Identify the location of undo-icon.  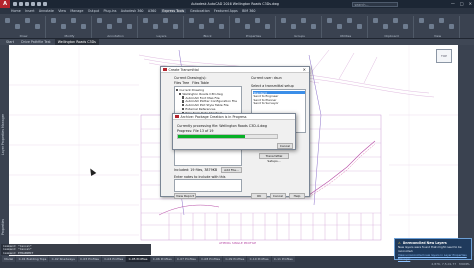
(33, 4).